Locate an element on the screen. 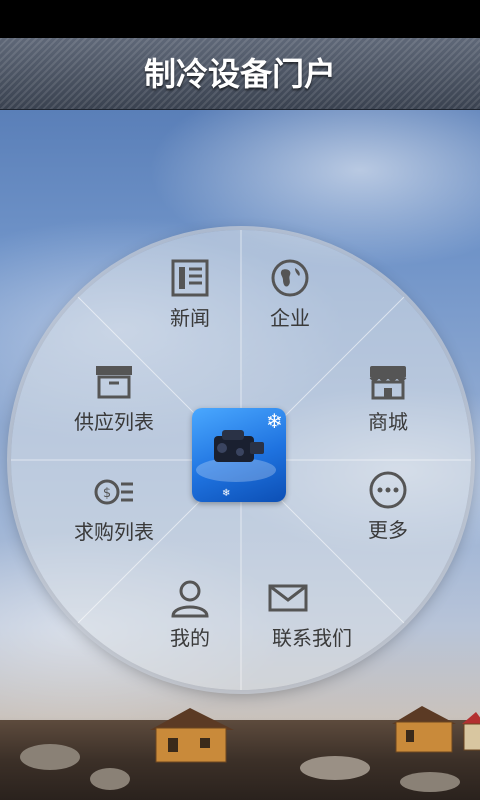 The height and width of the screenshot is (800, 480). menu-item-more: 更多 is located at coordinates (388, 506).